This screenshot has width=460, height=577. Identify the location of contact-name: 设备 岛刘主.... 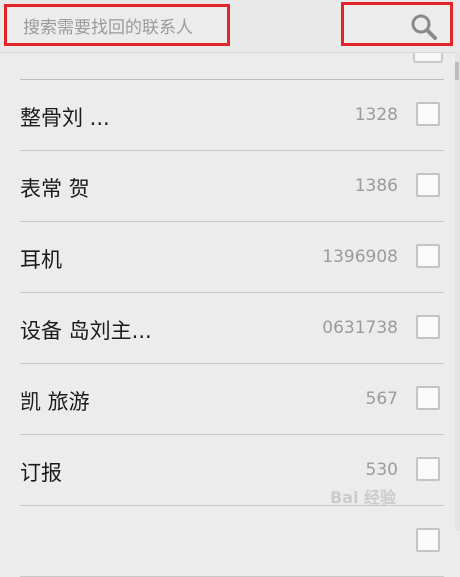
(86, 331).